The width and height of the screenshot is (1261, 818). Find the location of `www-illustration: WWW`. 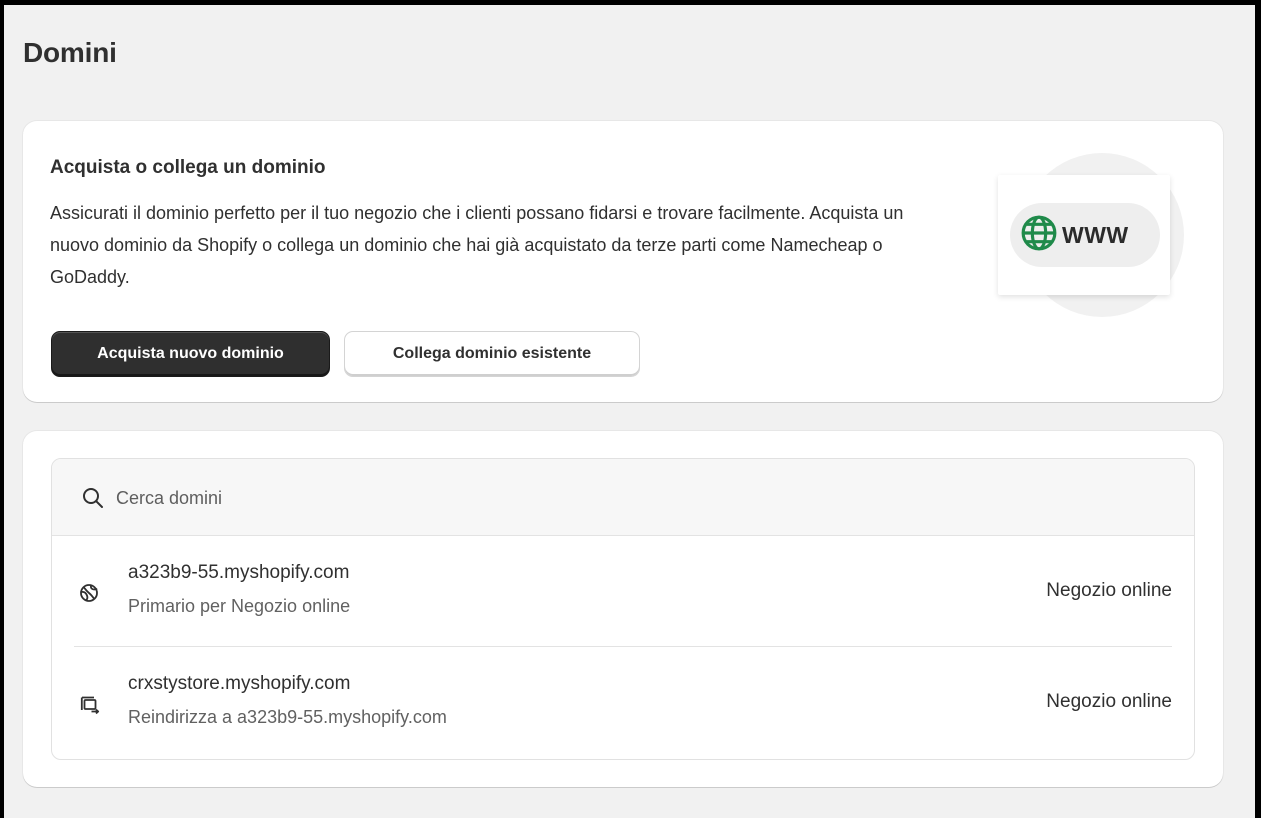

www-illustration: WWW is located at coordinates (1085, 235).